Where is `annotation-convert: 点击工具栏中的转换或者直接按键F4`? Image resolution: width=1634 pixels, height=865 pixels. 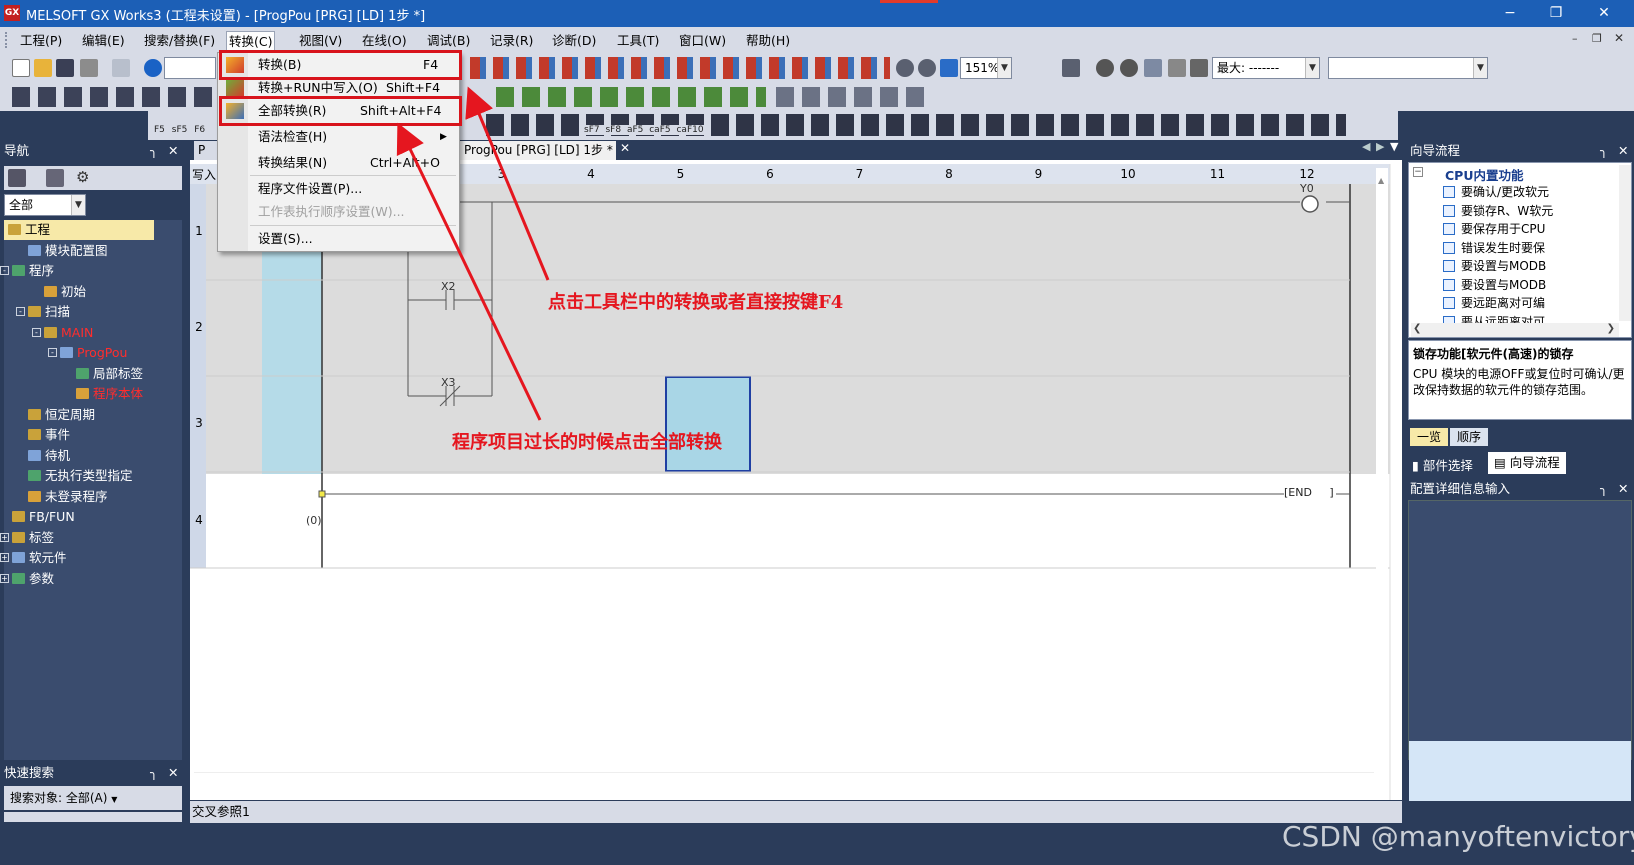 annotation-convert: 点击工具栏中的转换或者直接按键F4 is located at coordinates (696, 302).